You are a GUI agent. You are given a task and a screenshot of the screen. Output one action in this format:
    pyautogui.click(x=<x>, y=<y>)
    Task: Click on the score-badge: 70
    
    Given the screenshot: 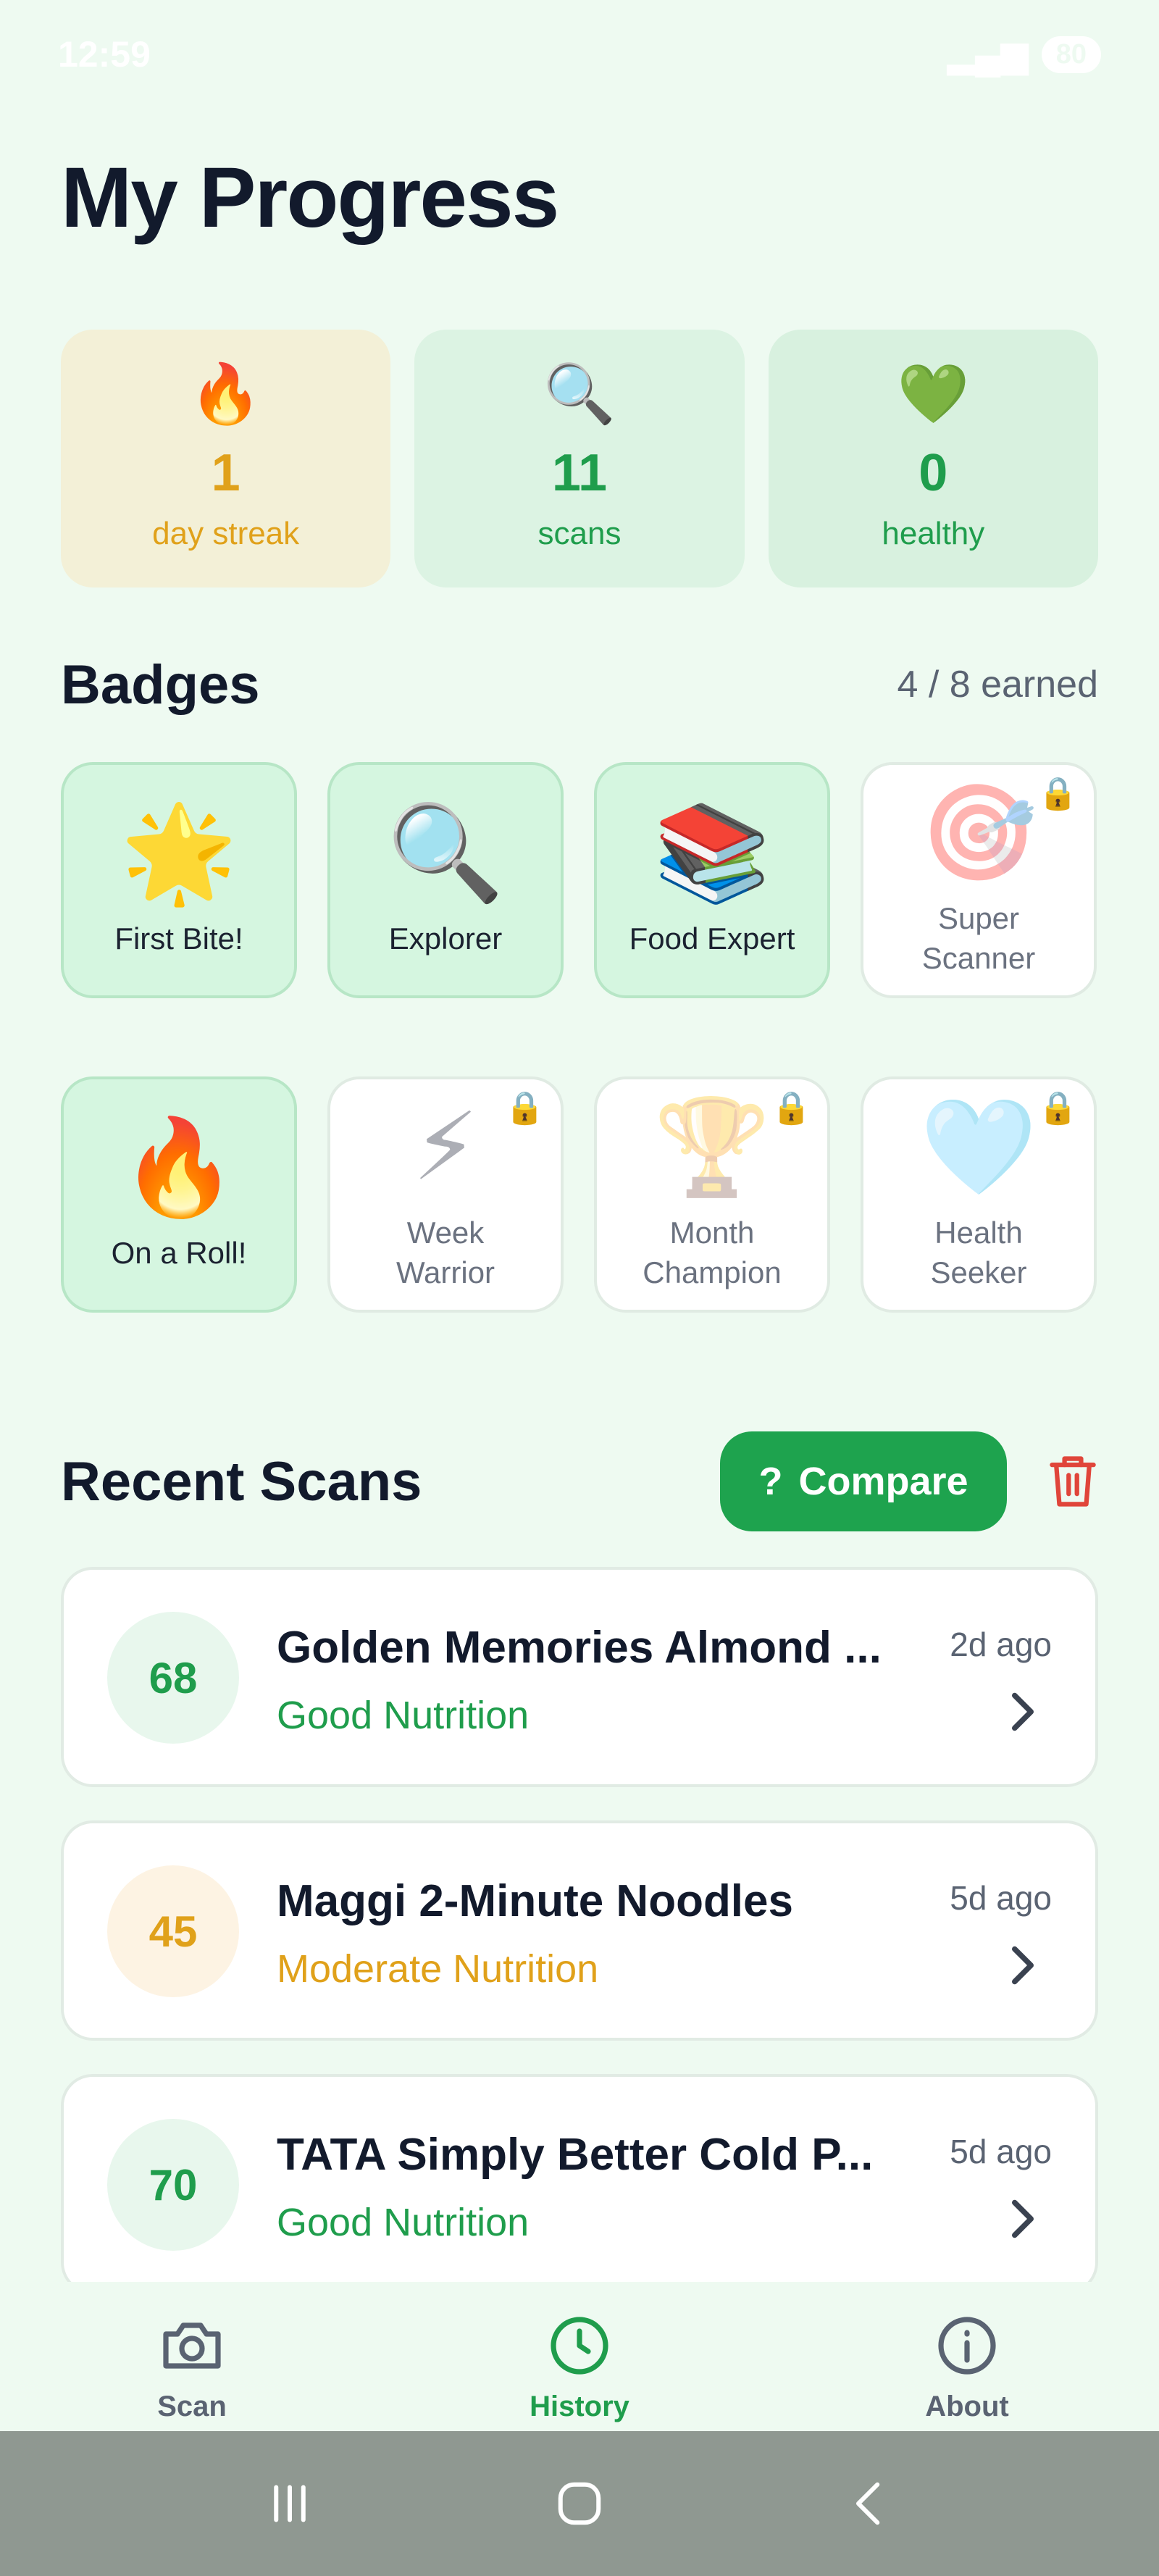 What is the action you would take?
    pyautogui.click(x=173, y=2185)
    